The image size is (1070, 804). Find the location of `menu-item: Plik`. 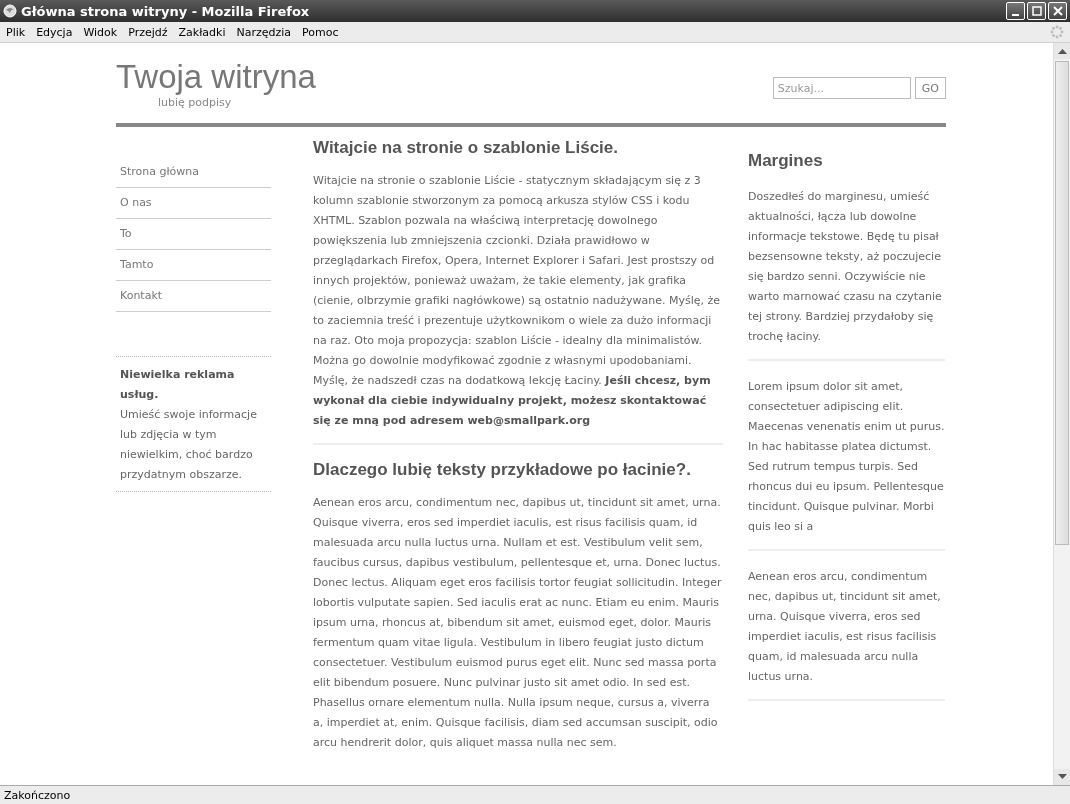

menu-item: Plik is located at coordinates (19, 32).